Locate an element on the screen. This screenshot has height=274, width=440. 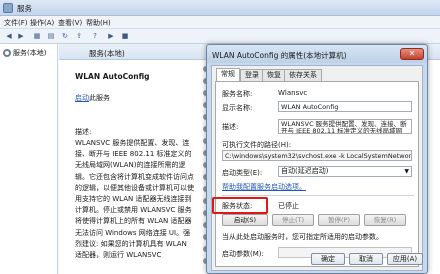
dialog-title-bar: WLAN AutoConfig 的属性(本地计算机) ✕ is located at coordinates (317, 54).